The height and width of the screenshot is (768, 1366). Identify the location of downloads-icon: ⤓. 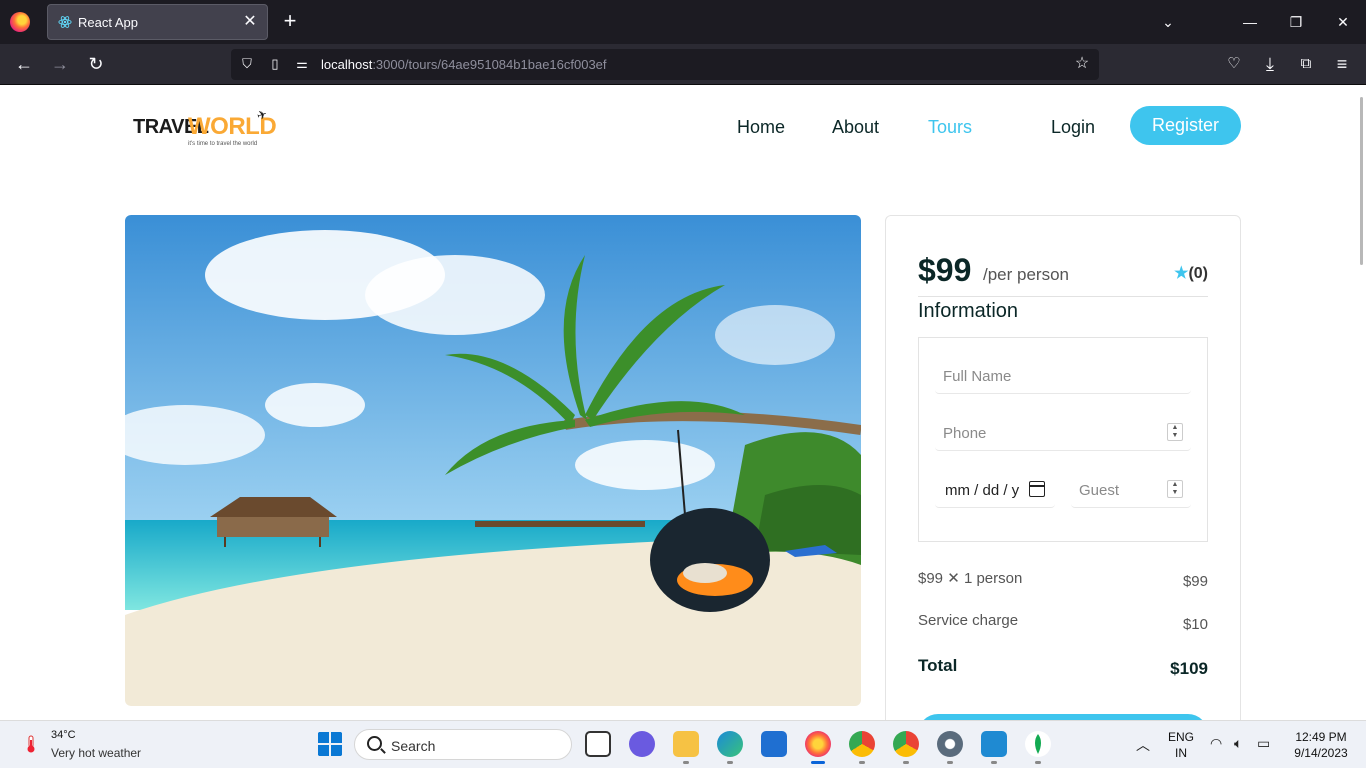
(1270, 64).